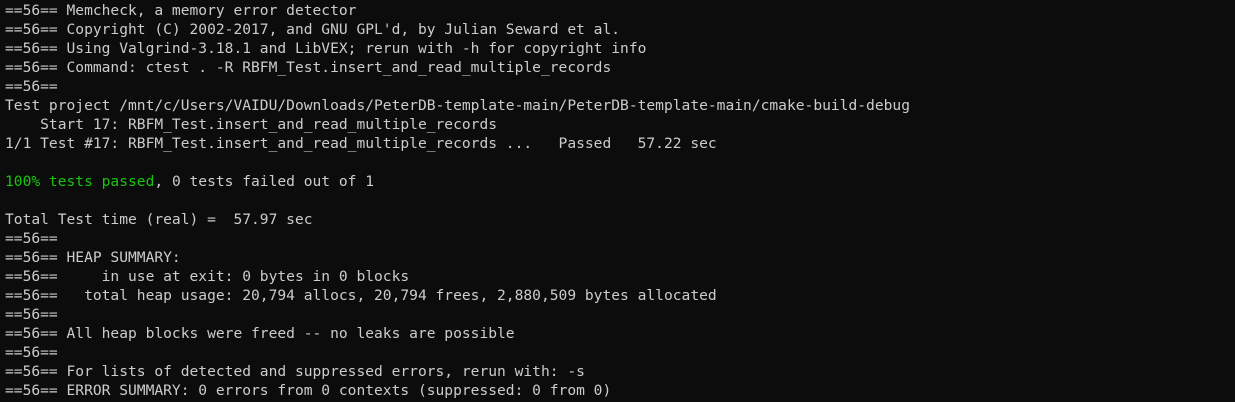 Image resolution: width=1235 pixels, height=402 pixels. What do you see at coordinates (80, 181) in the screenshot?
I see `tests-passed-text: 100% tests passed` at bounding box center [80, 181].